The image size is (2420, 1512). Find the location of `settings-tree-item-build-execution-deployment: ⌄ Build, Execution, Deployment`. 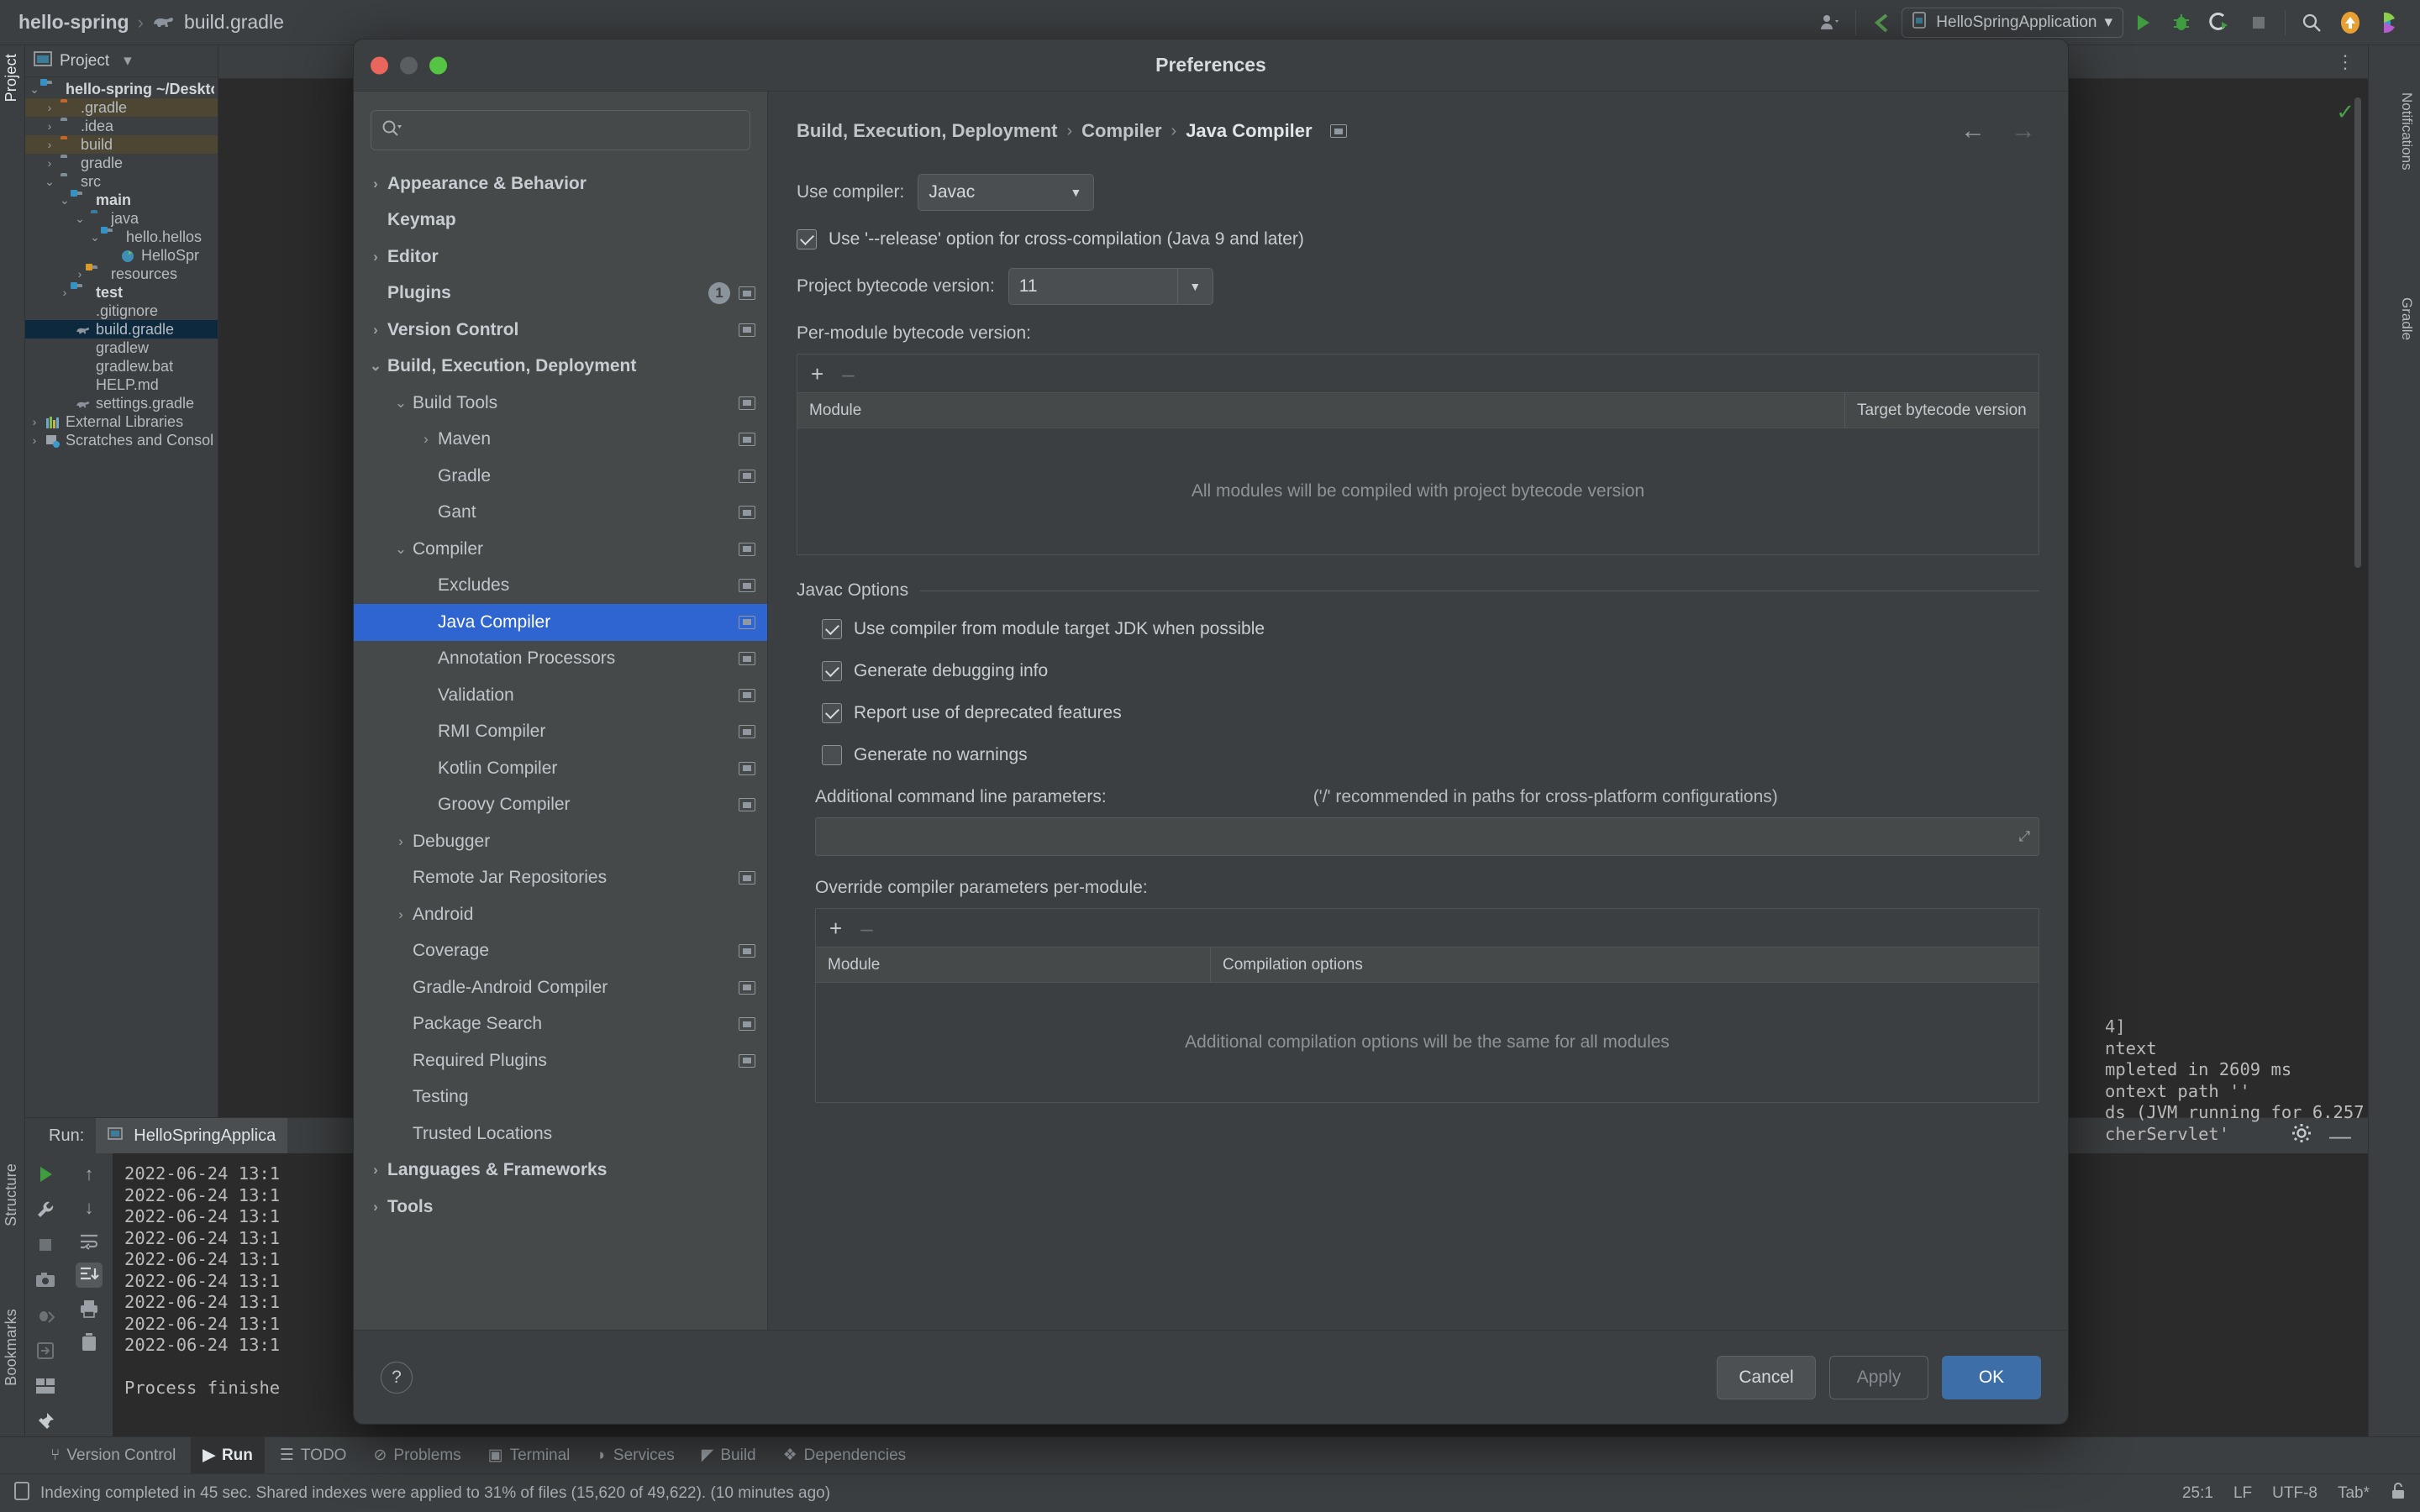

settings-tree-item-build-execution-deployment: ⌄ Build, Execution, Deployment is located at coordinates (560, 367).